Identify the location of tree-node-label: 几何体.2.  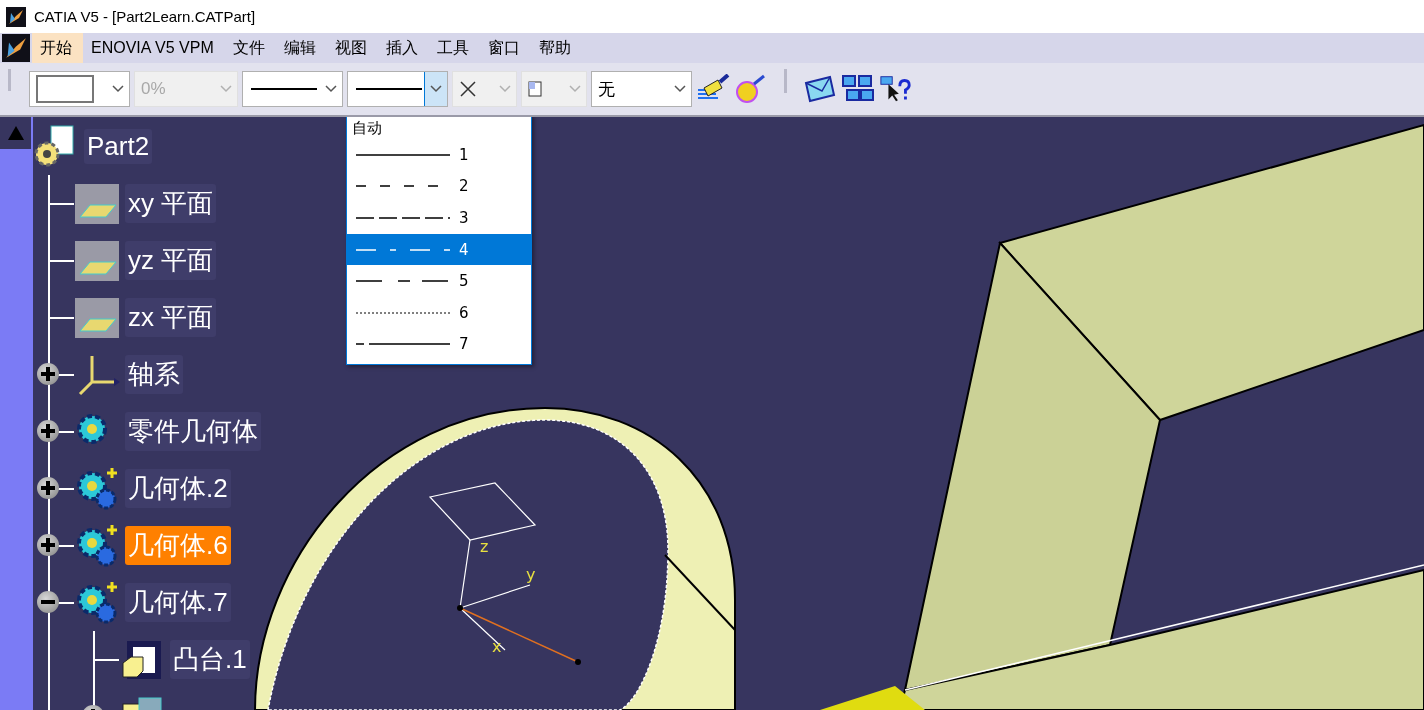
(178, 488).